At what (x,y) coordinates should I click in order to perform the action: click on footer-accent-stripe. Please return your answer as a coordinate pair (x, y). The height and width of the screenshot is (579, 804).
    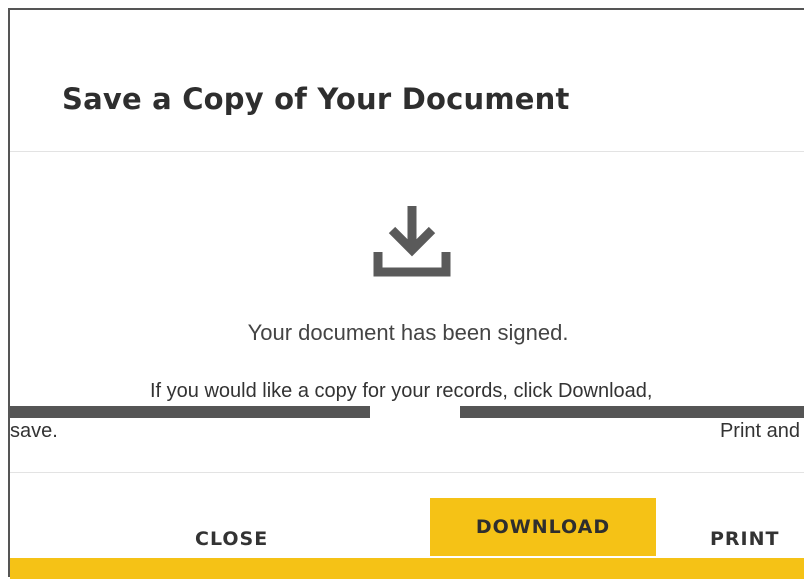
    Looking at the image, I should click on (407, 568).